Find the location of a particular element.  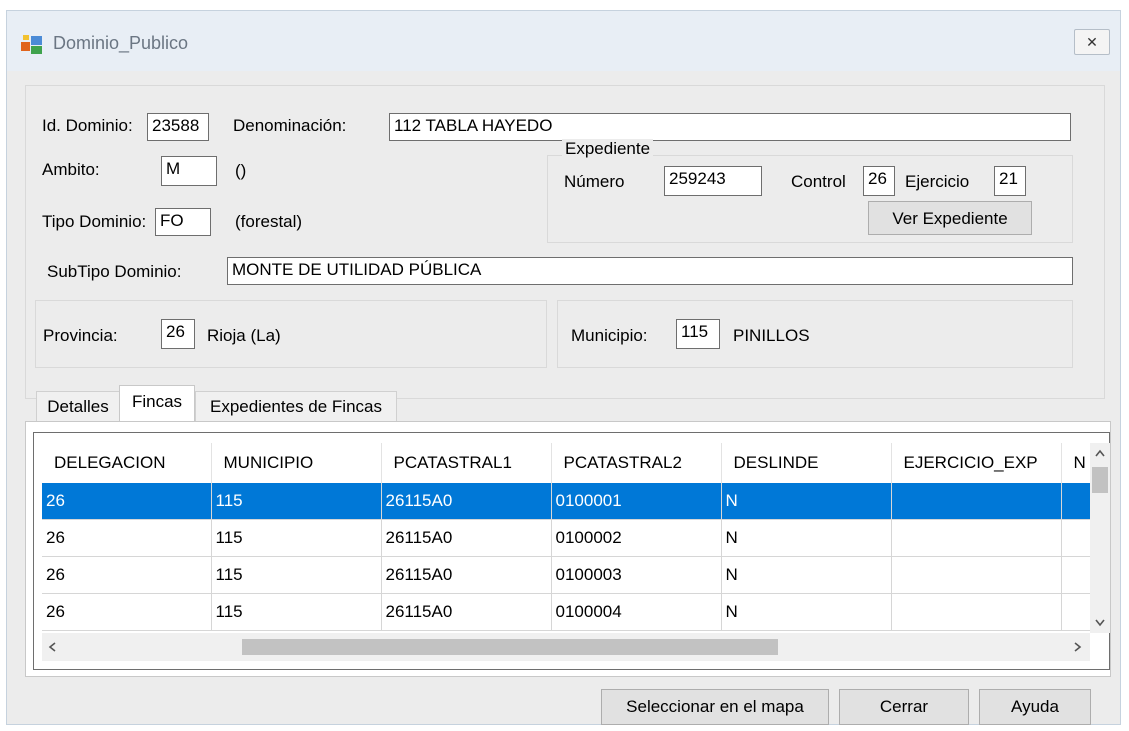

scroll-right-icon is located at coordinates (1078, 647).